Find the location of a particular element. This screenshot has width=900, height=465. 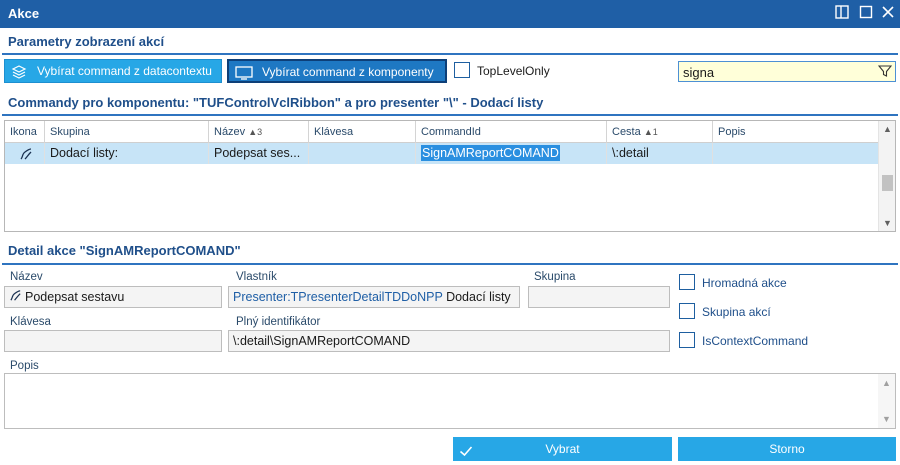

col-header-skupina: Skupina is located at coordinates (127, 132).